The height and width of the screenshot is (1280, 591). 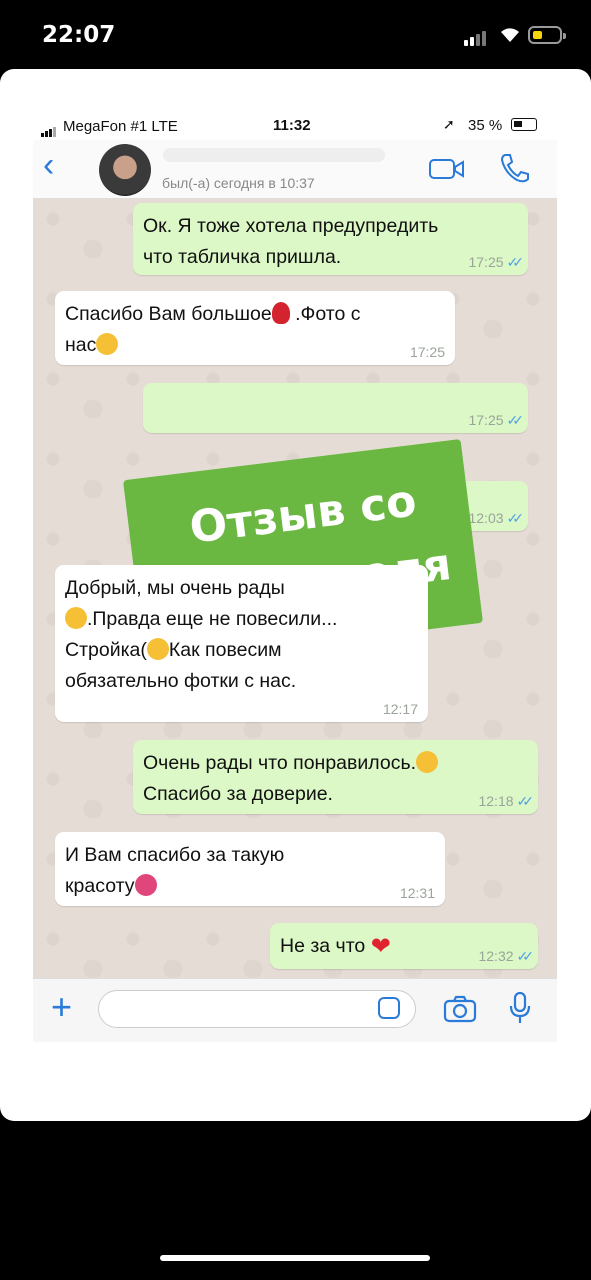 What do you see at coordinates (225, 650) in the screenshot?
I see `message-text: Как повесим` at bounding box center [225, 650].